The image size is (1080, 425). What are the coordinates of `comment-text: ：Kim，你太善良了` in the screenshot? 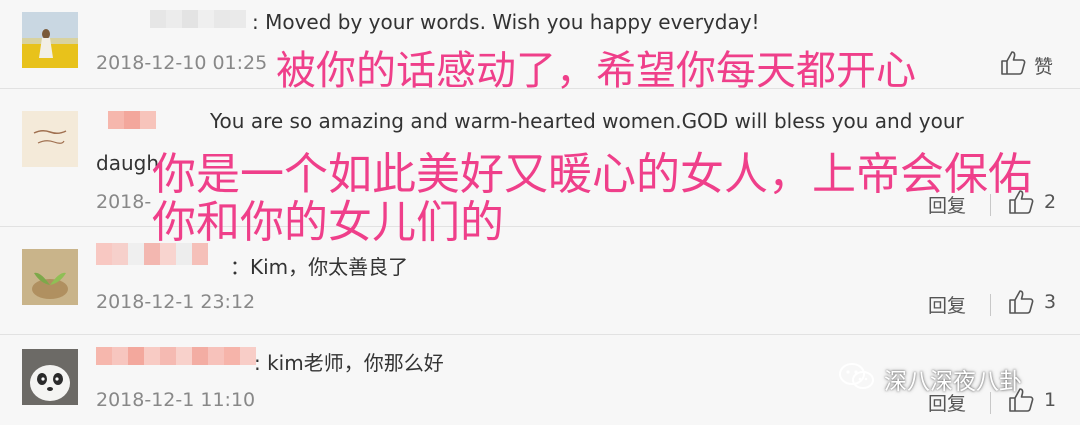 It's located at (319, 267).